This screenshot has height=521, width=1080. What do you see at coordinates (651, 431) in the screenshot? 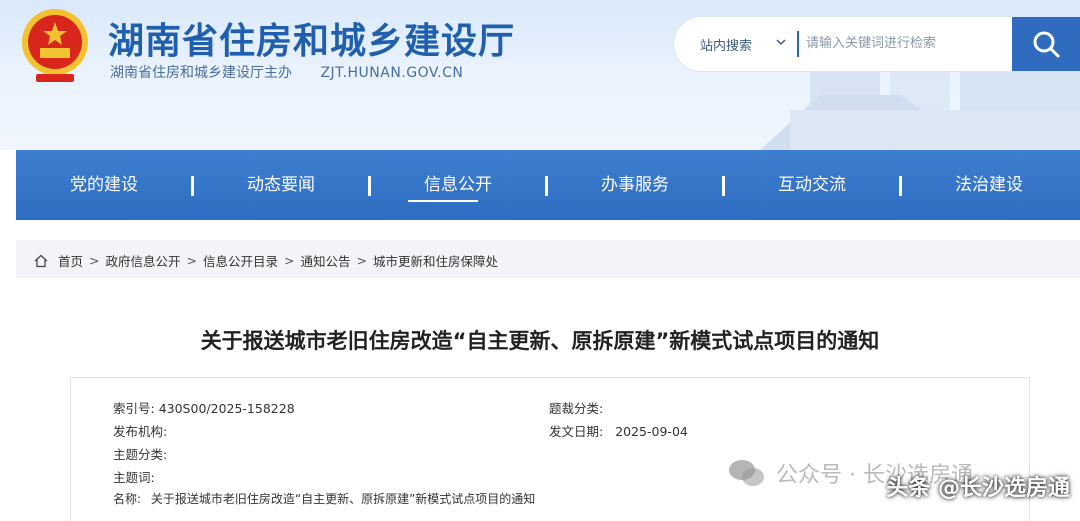
I see `meta-date-value: 2025-09-04` at bounding box center [651, 431].